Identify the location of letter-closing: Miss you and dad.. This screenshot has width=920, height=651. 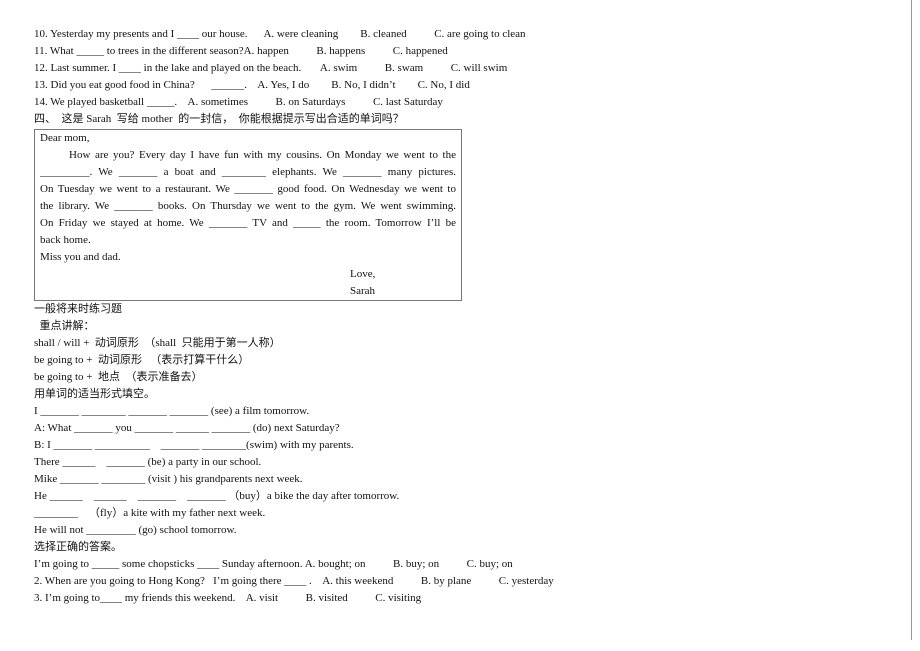
(80, 257).